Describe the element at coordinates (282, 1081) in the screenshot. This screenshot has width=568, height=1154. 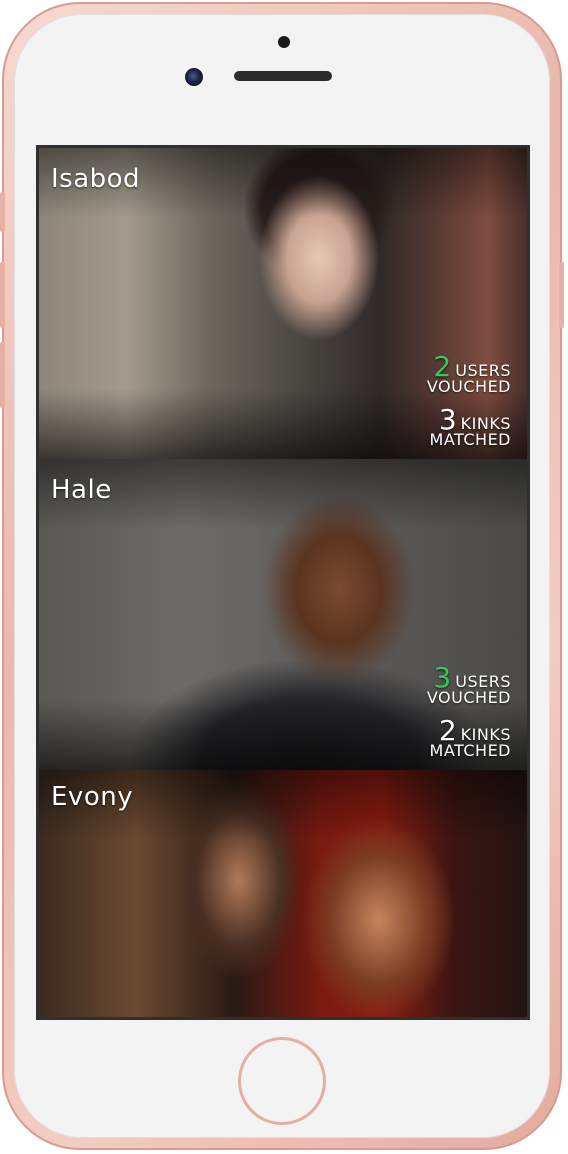
I see `home-button-icon` at that location.